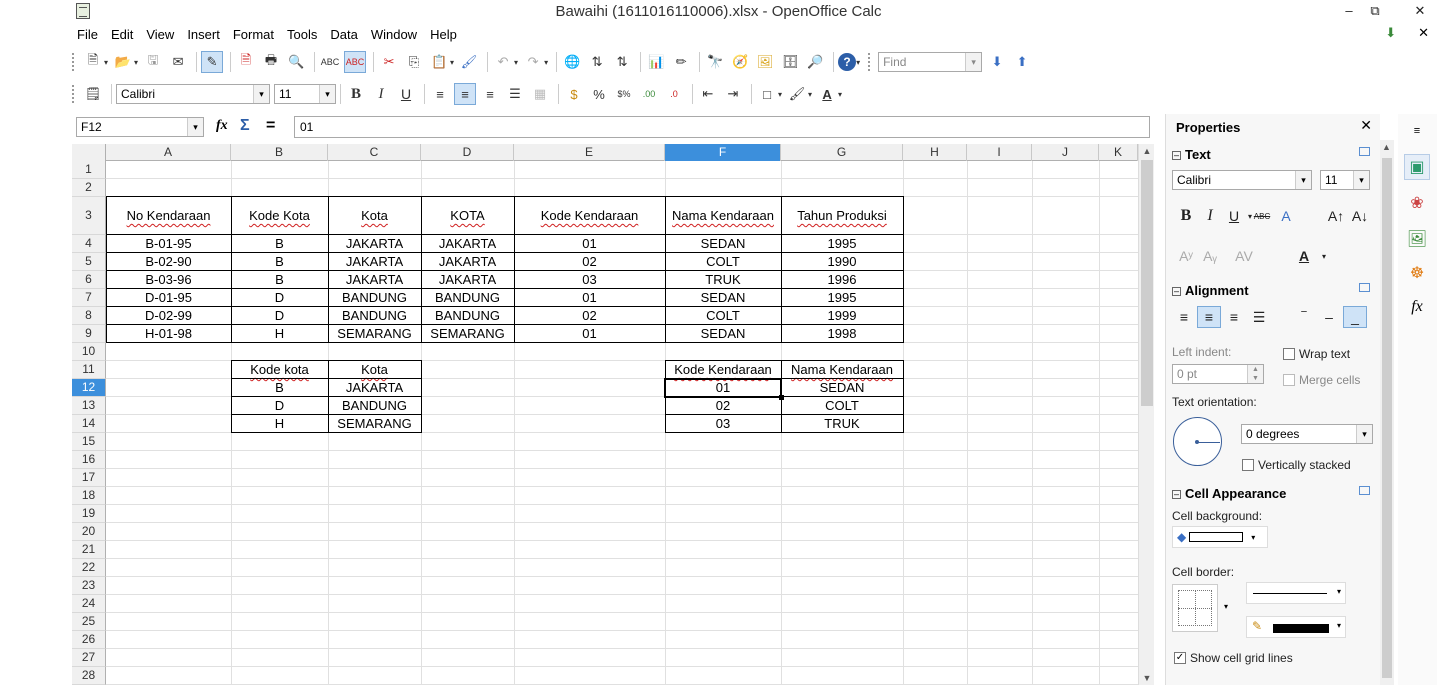 Image resolution: width=1437 pixels, height=685 pixels. I want to click on font-color-dropdown-icon: ▾, so click(1324, 256).